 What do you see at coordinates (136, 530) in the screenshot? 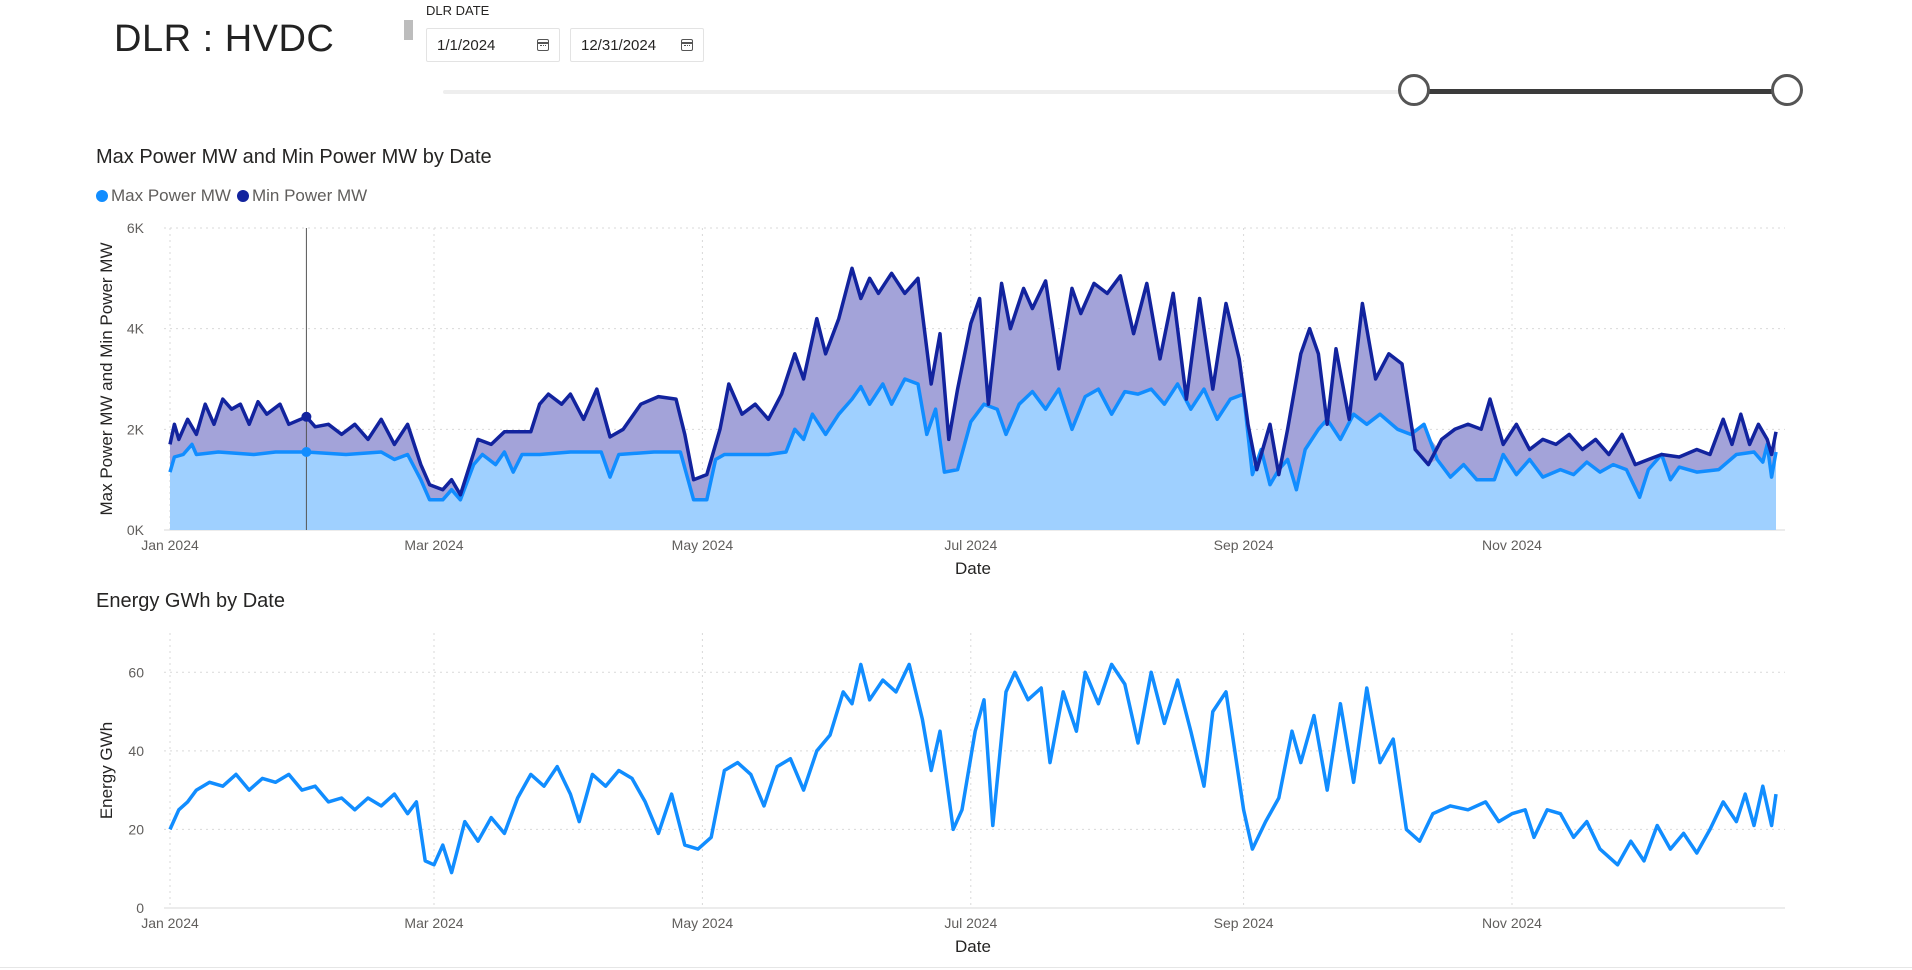
I see `y-tick-label: 0K` at bounding box center [136, 530].